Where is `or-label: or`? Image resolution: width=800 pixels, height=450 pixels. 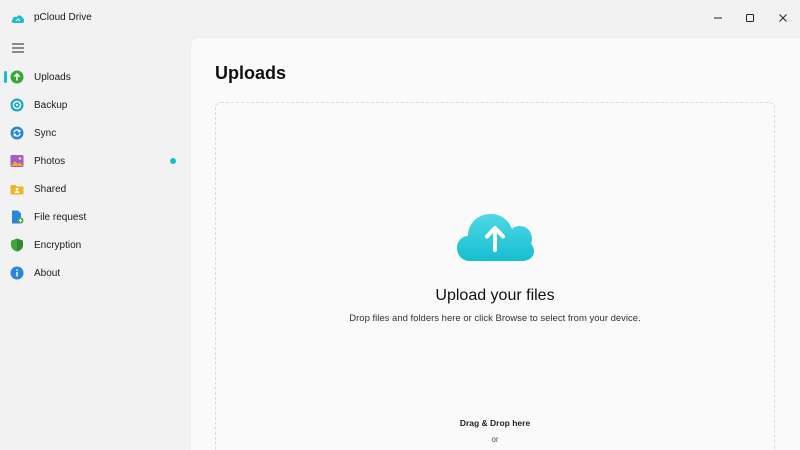
or-label: or is located at coordinates (495, 439).